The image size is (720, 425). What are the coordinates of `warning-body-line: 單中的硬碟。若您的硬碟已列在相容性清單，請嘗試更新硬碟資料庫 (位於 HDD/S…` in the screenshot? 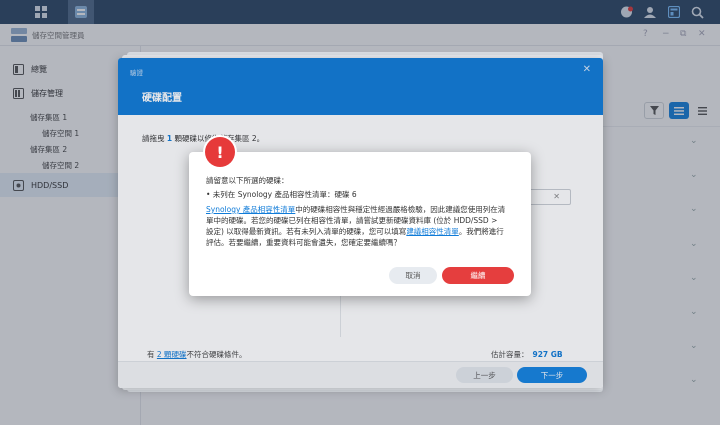 It's located at (352, 220).